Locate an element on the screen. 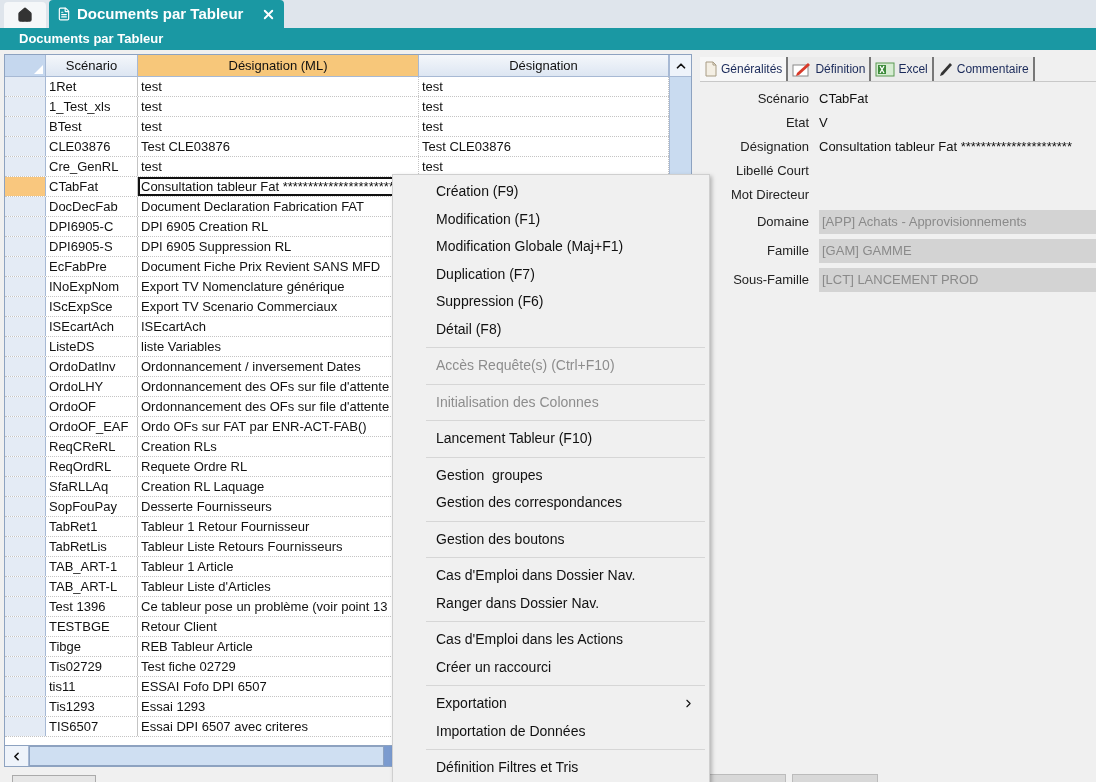 The width and height of the screenshot is (1096, 782). field-label: Domaine is located at coordinates (782, 221).